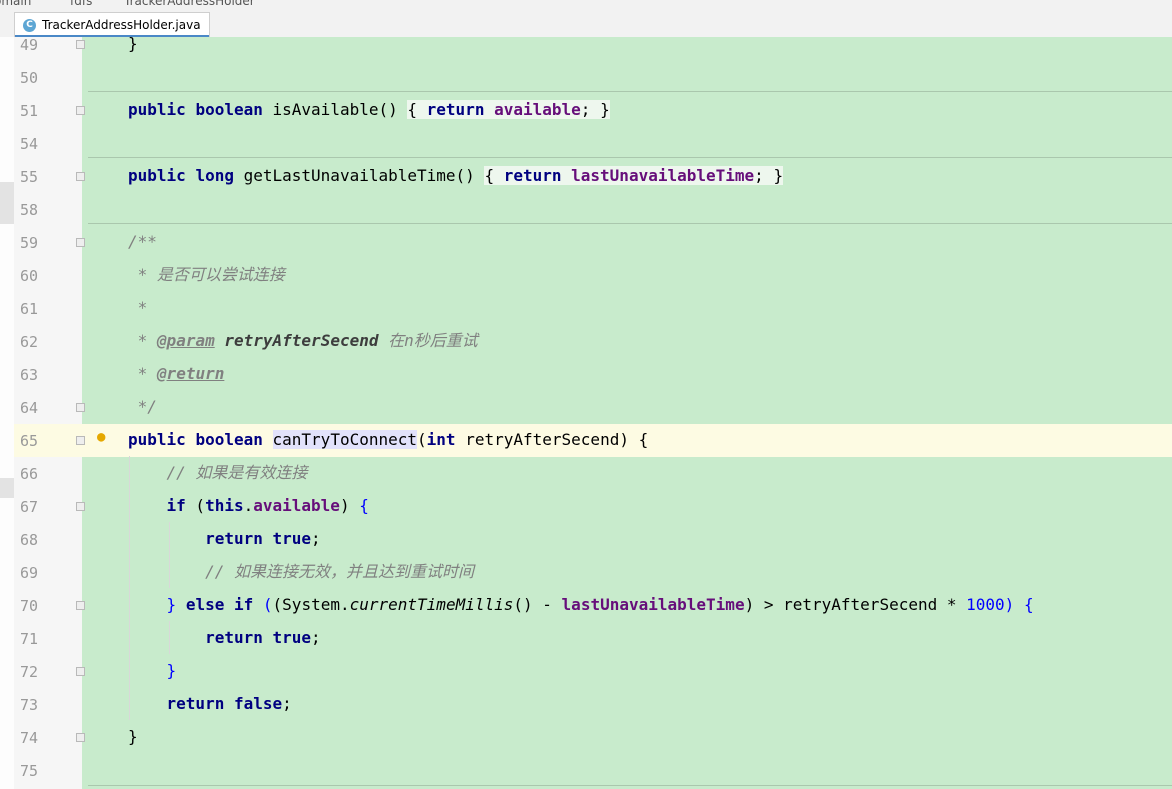  I want to click on line-number: 54, so click(29, 144).